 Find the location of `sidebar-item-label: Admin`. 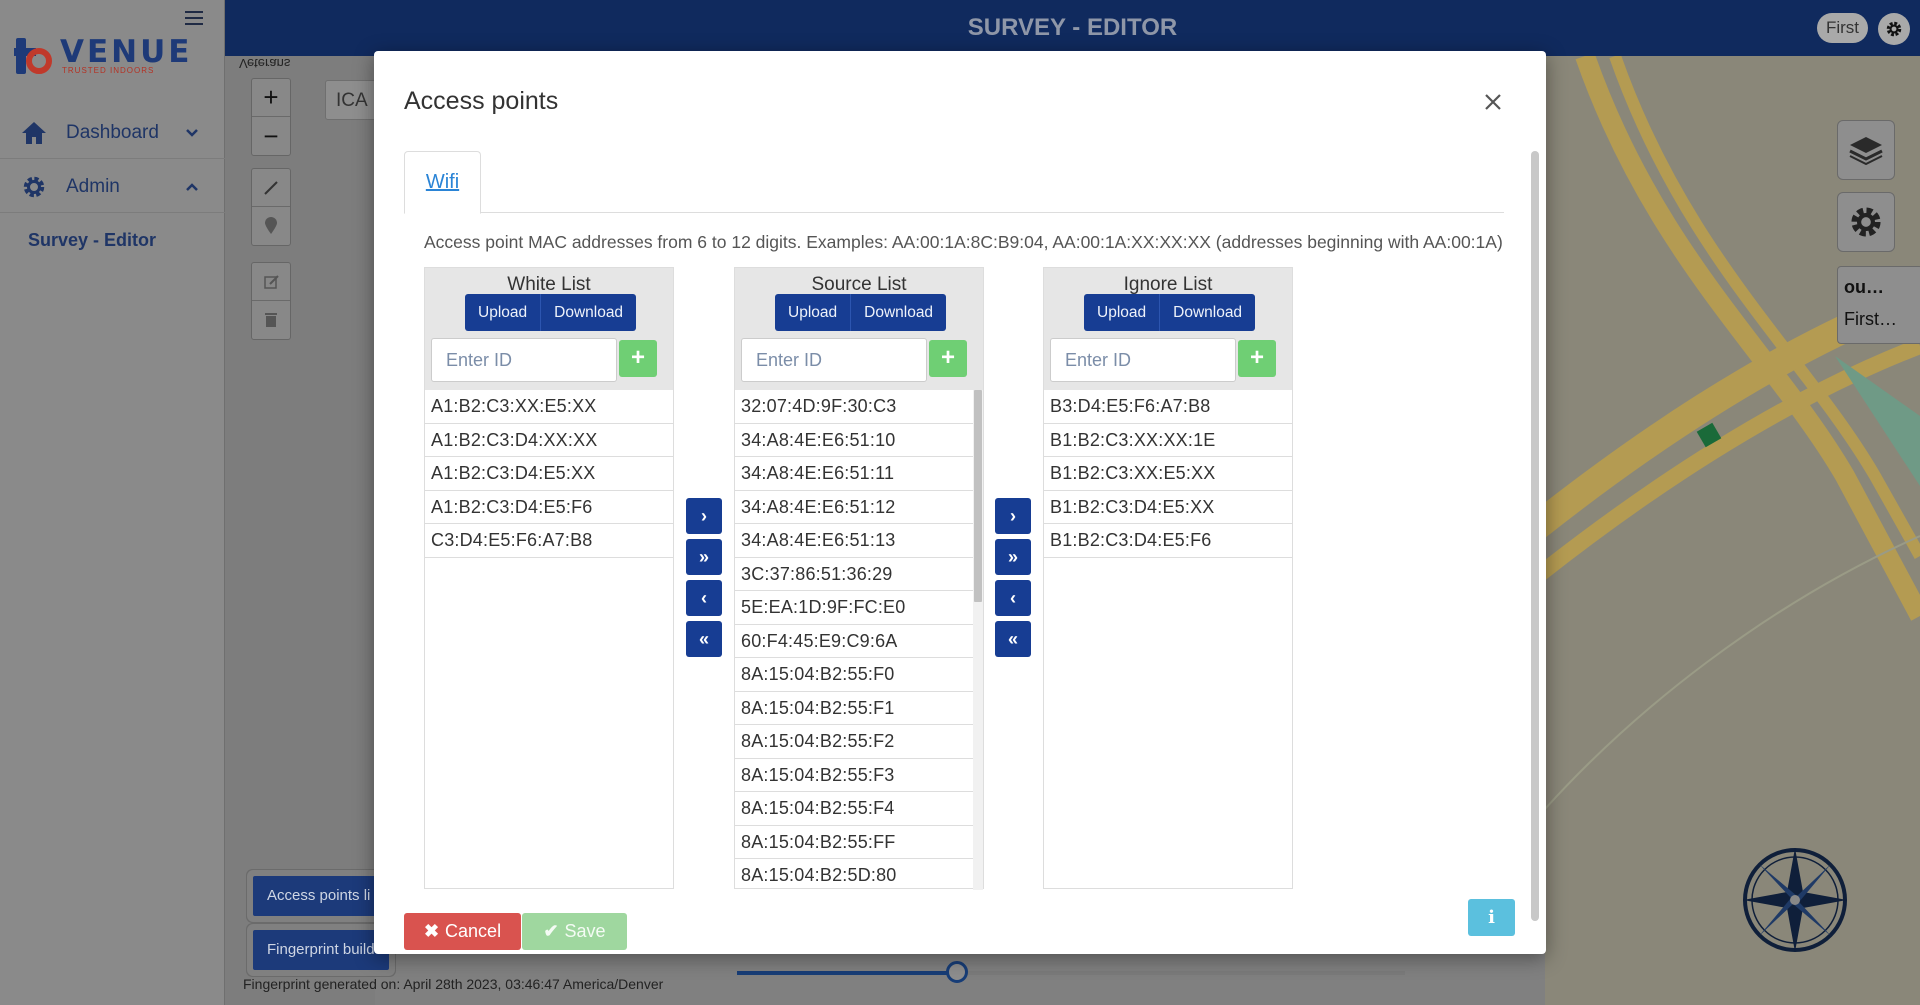

sidebar-item-label: Admin is located at coordinates (93, 186).